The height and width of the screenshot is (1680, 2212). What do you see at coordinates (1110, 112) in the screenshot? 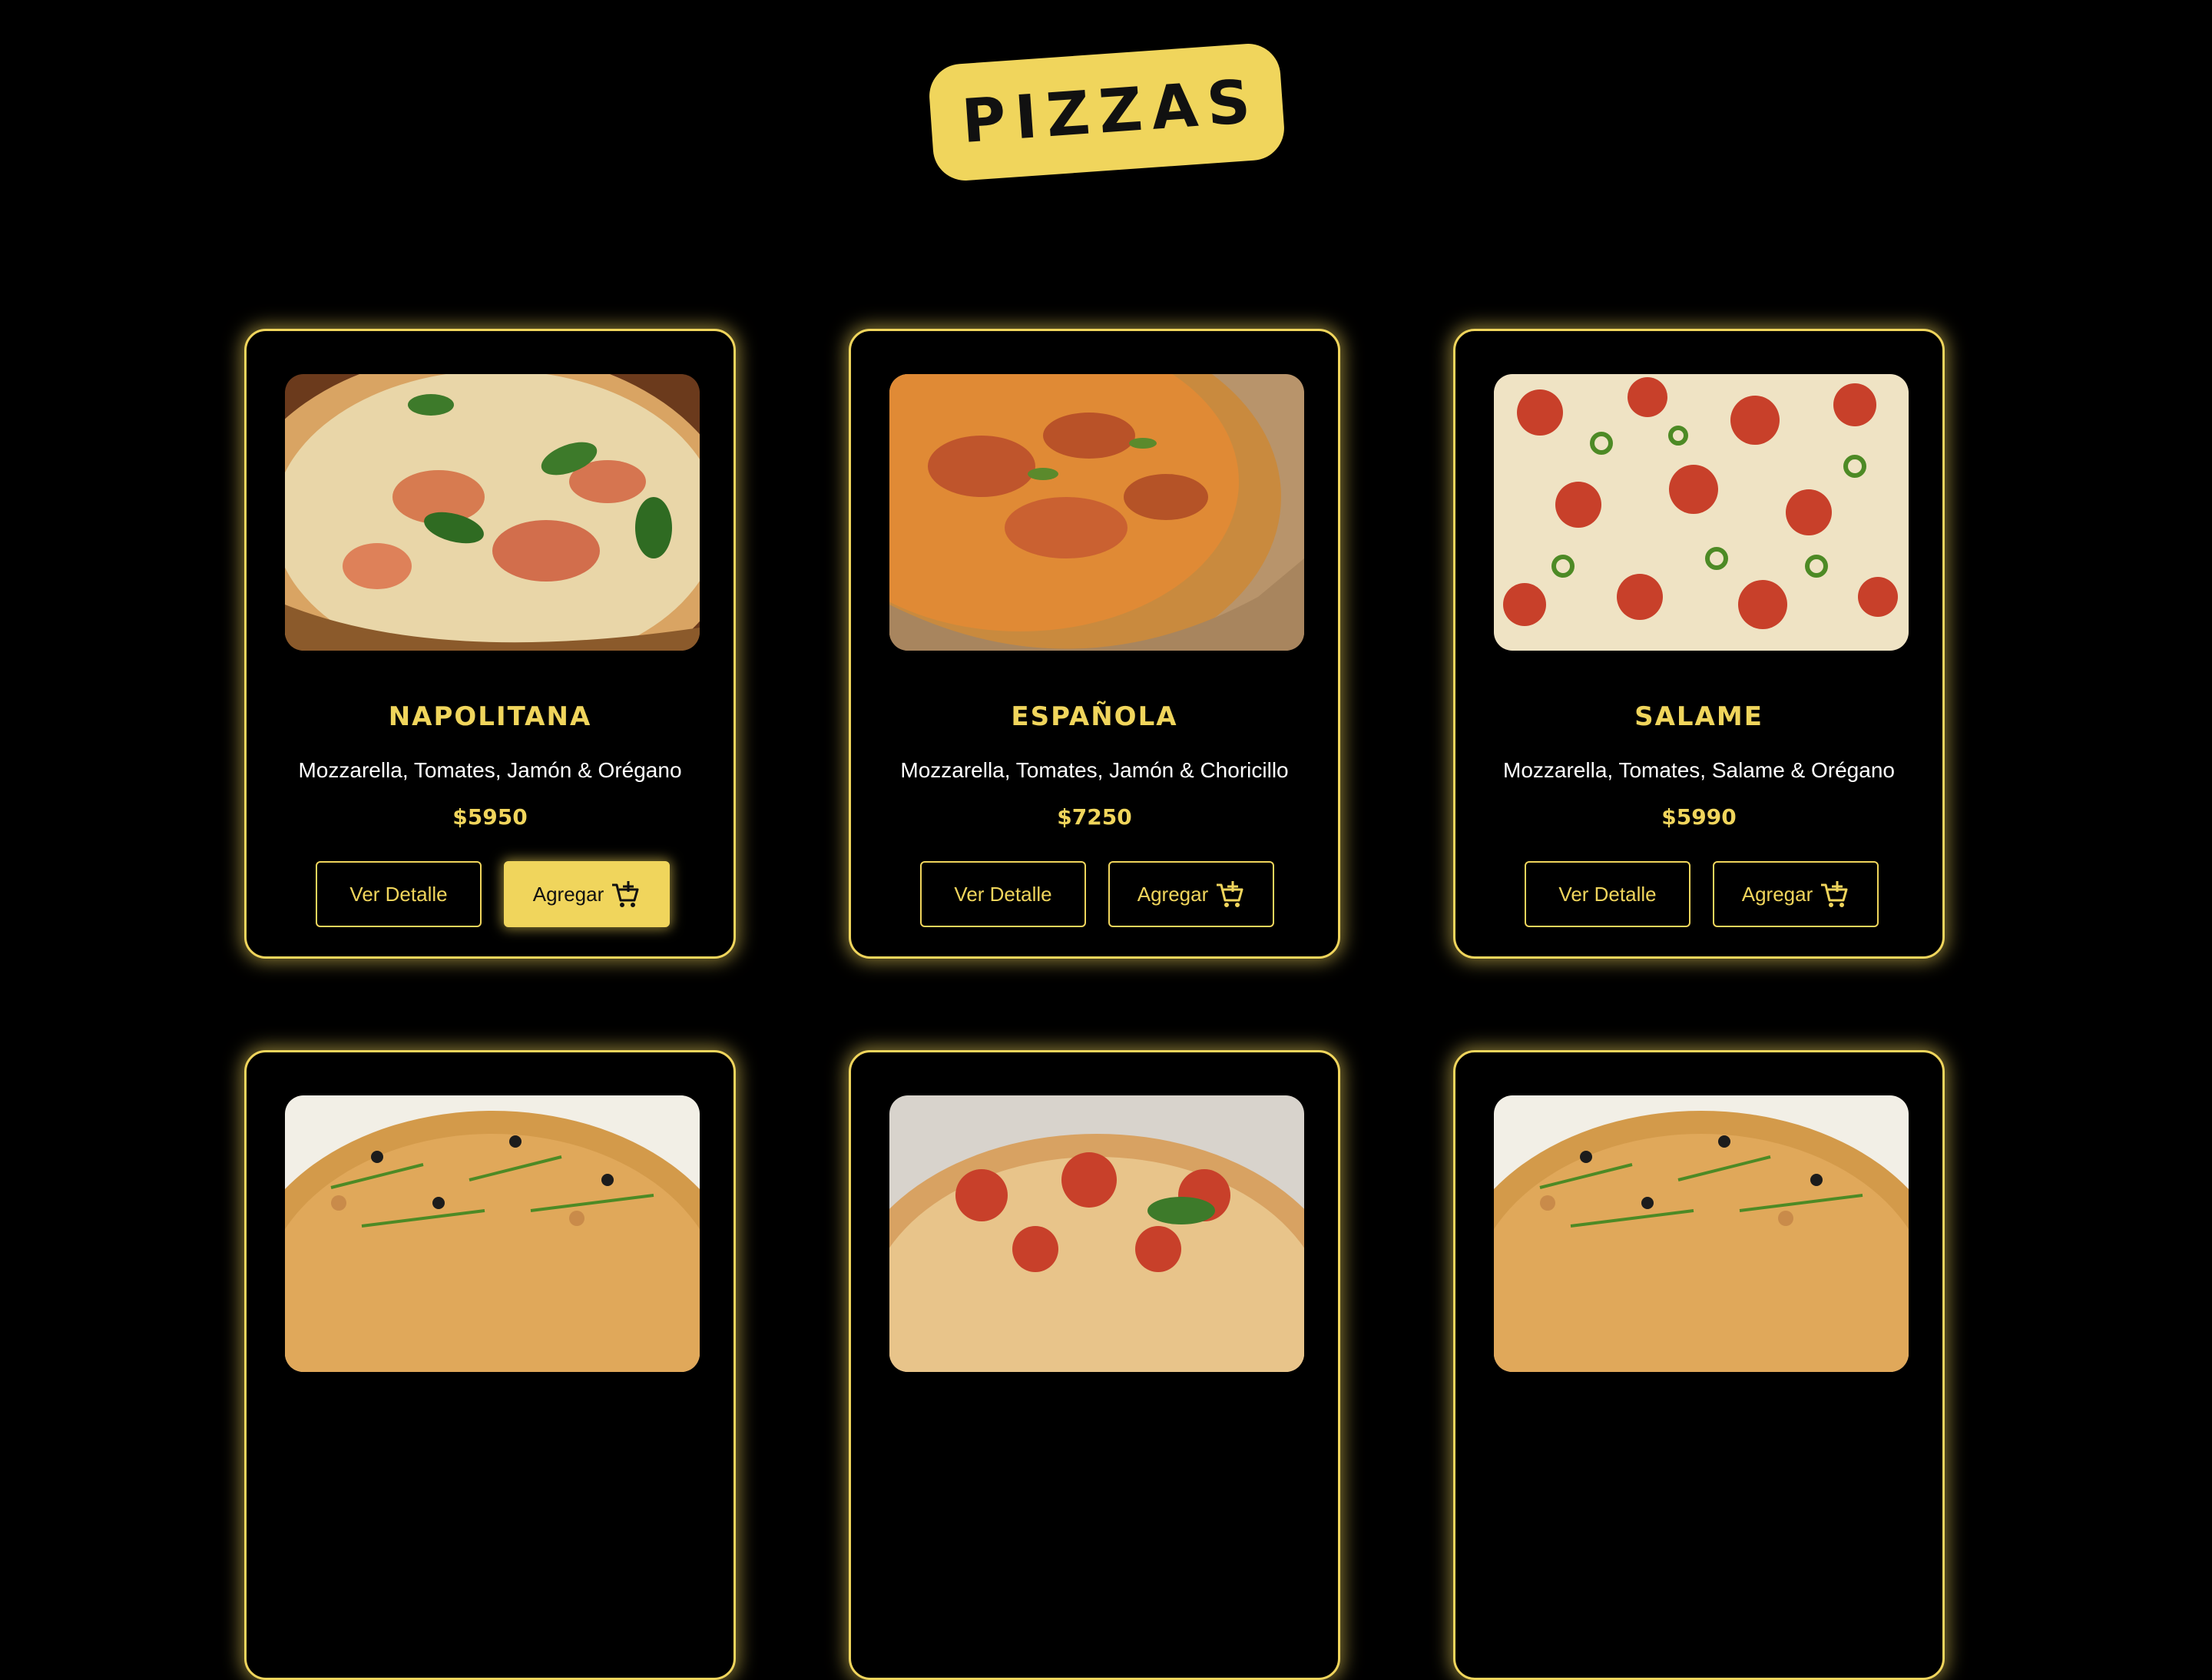
I see `page-title: PIZZAS` at bounding box center [1110, 112].